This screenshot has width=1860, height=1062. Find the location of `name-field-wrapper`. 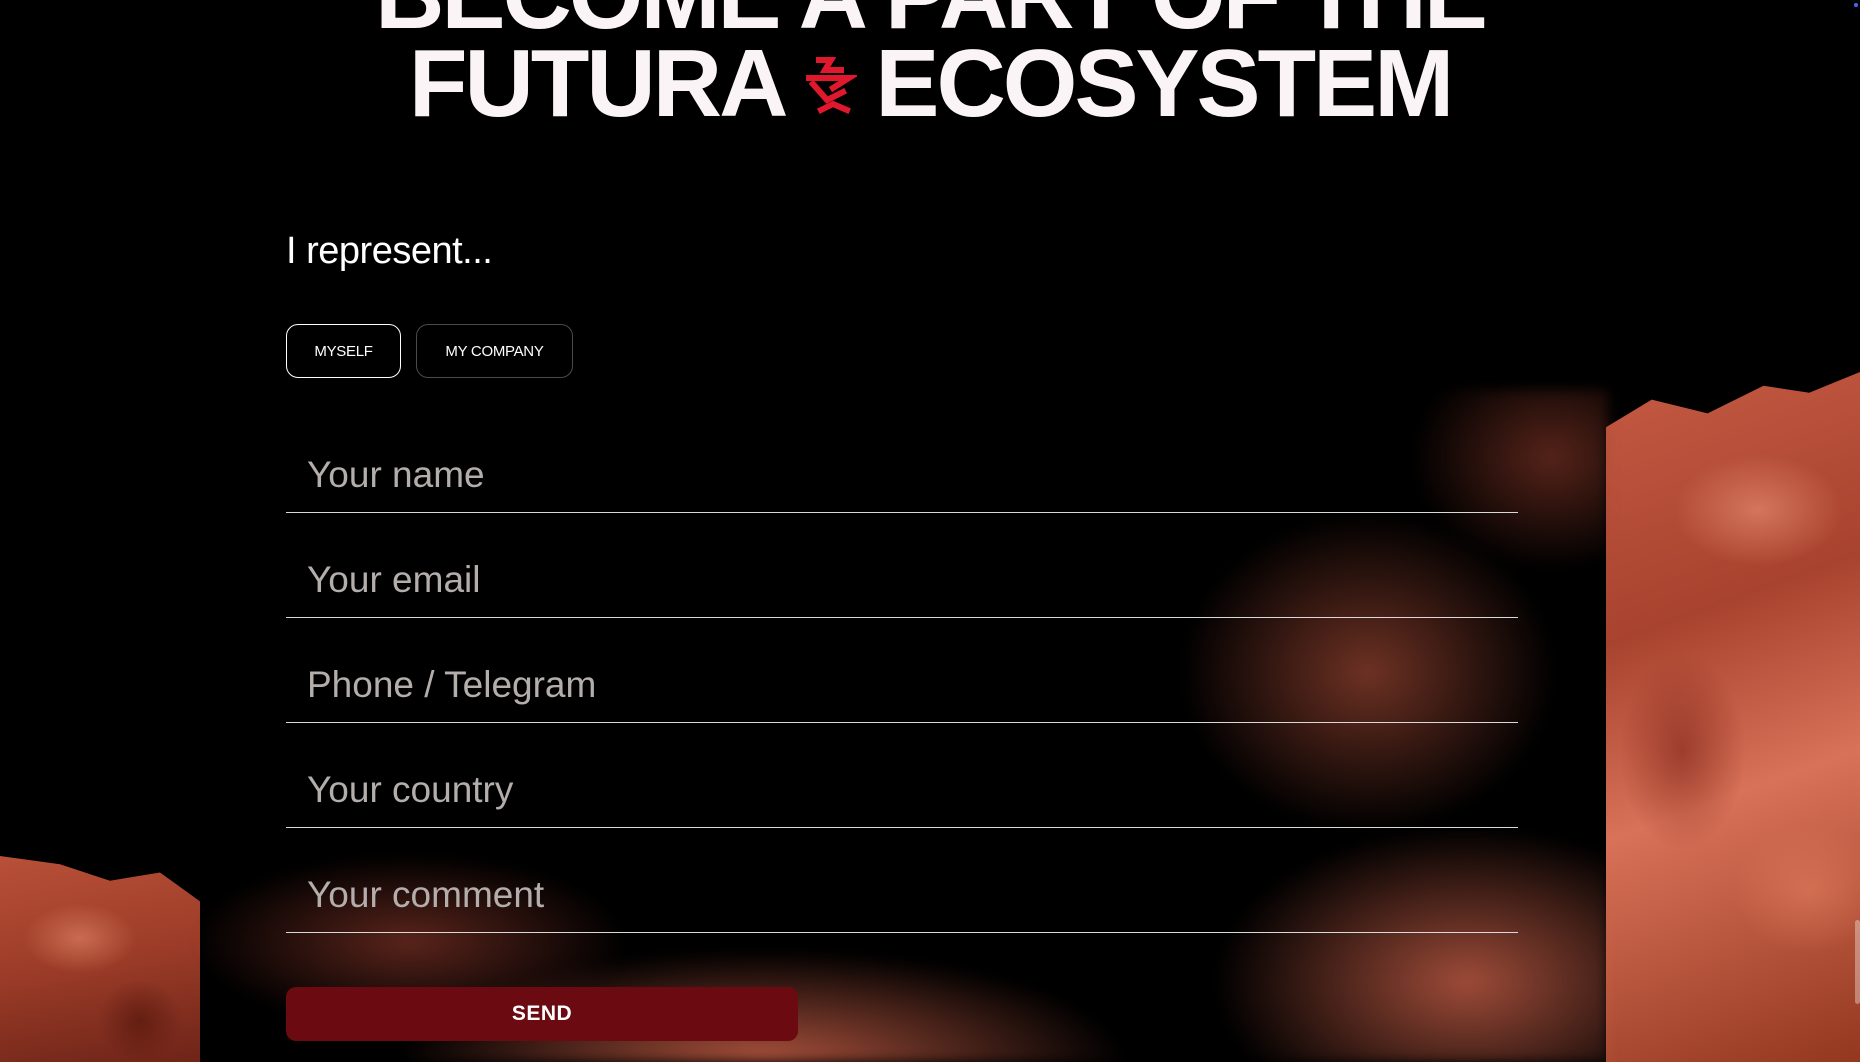

name-field-wrapper is located at coordinates (902, 460).